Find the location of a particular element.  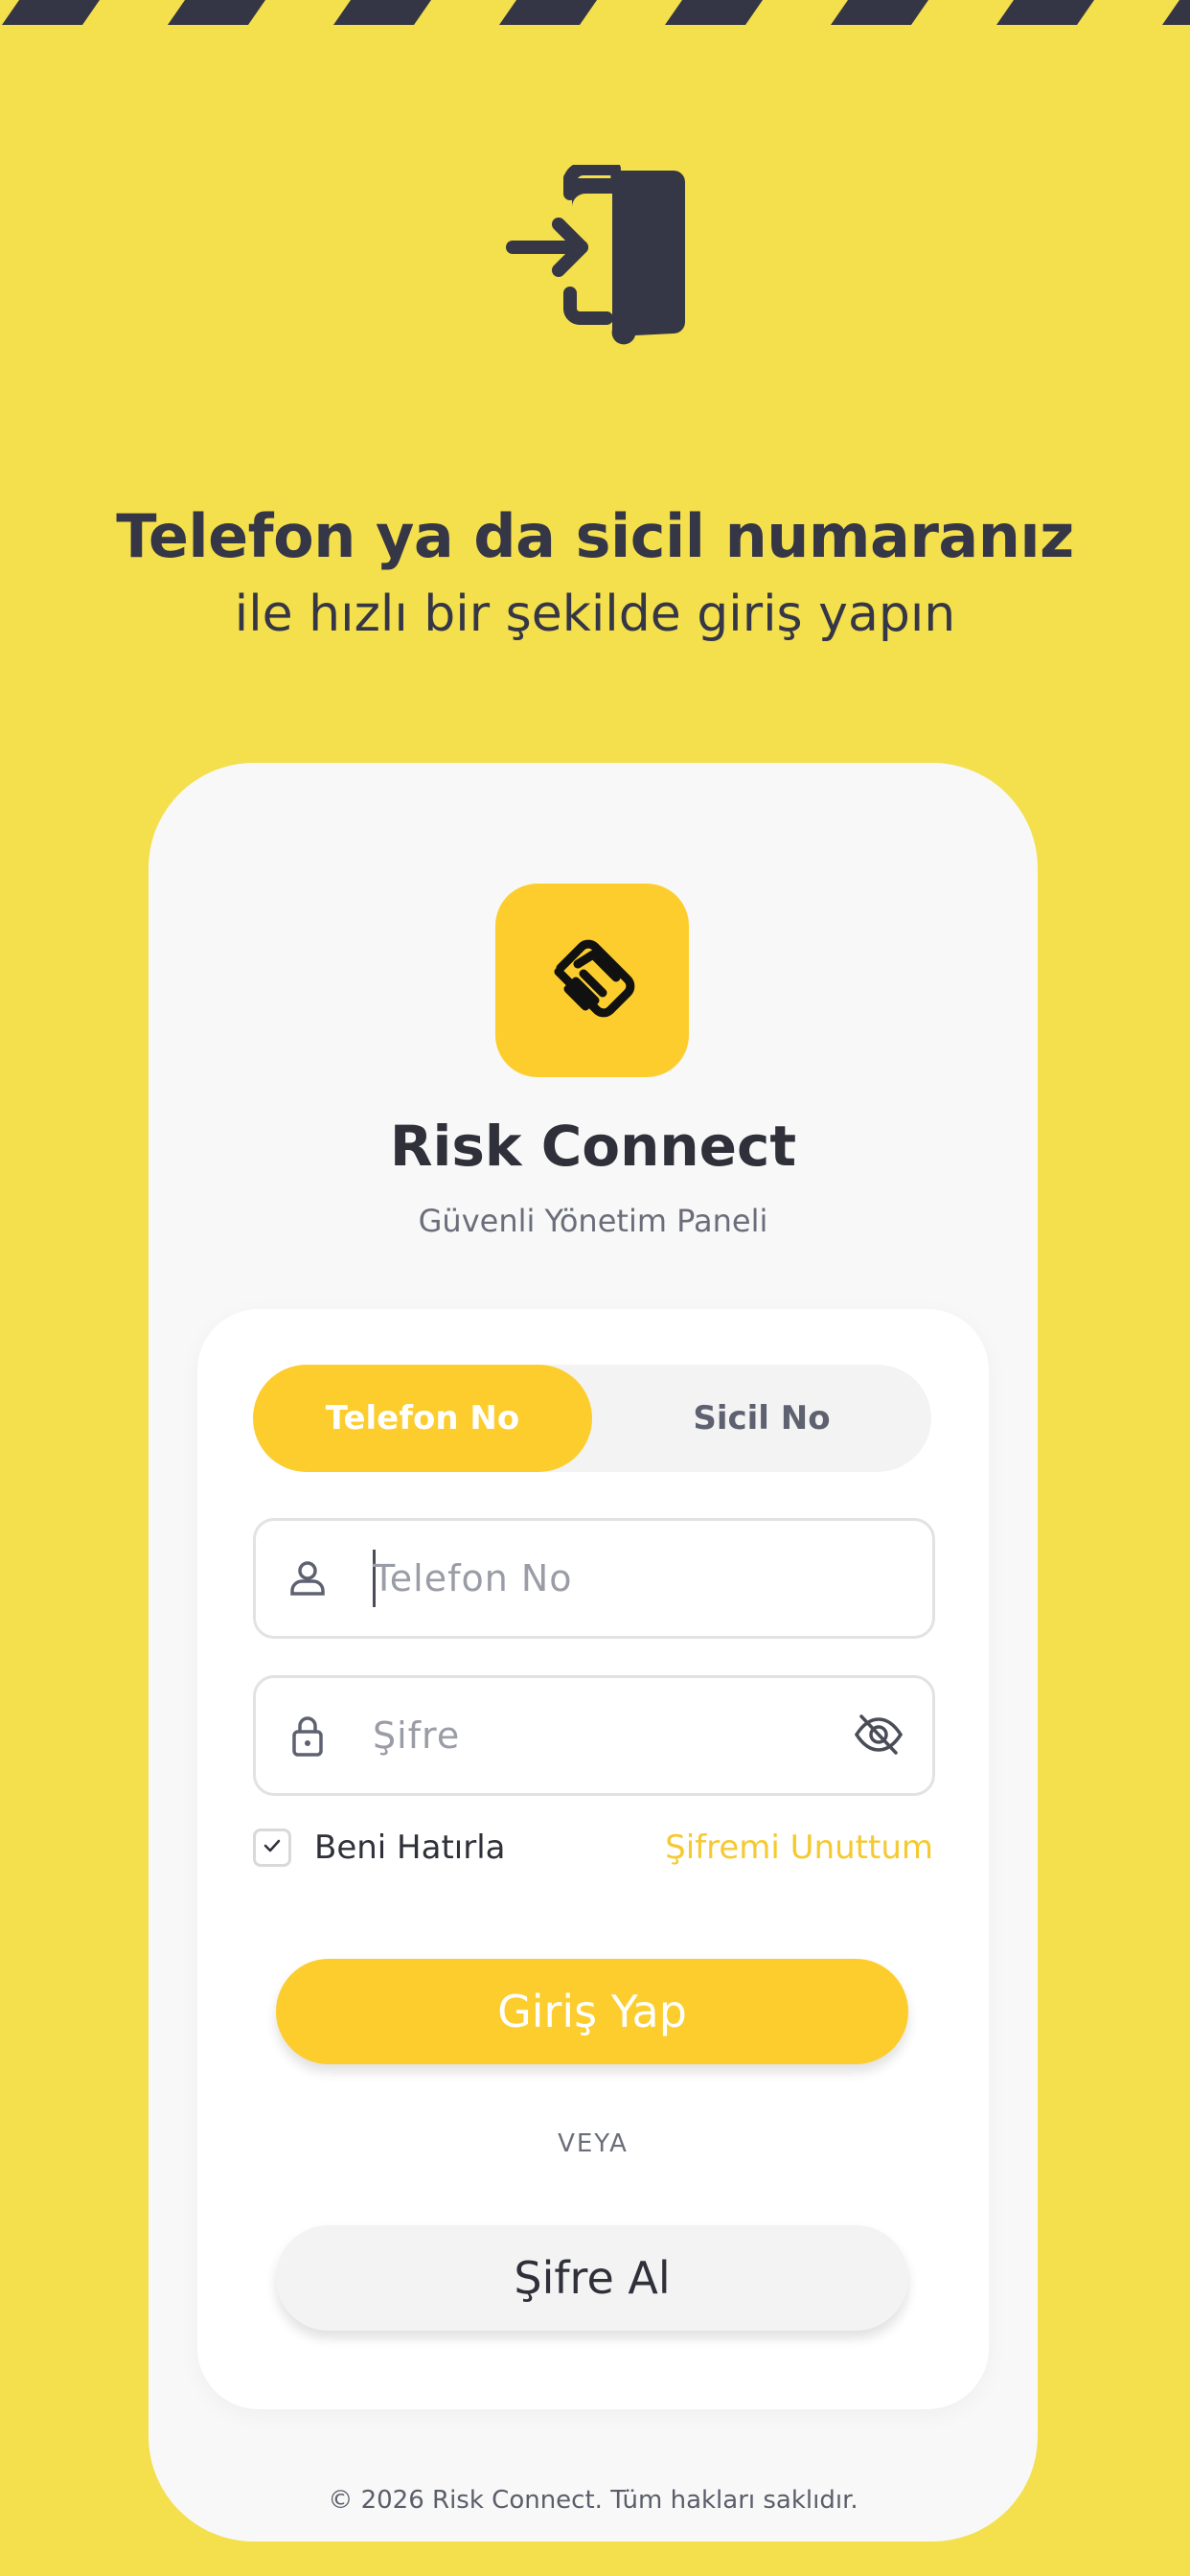

check-icon is located at coordinates (272, 1847).